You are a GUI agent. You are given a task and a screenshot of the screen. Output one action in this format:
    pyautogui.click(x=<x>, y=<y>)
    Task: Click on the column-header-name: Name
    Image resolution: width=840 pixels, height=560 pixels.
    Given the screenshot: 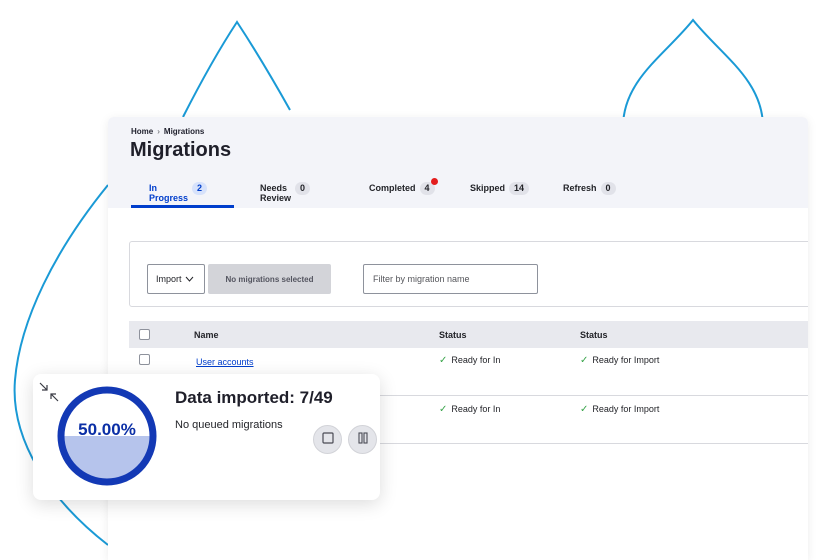 What is the action you would take?
    pyautogui.click(x=206, y=335)
    